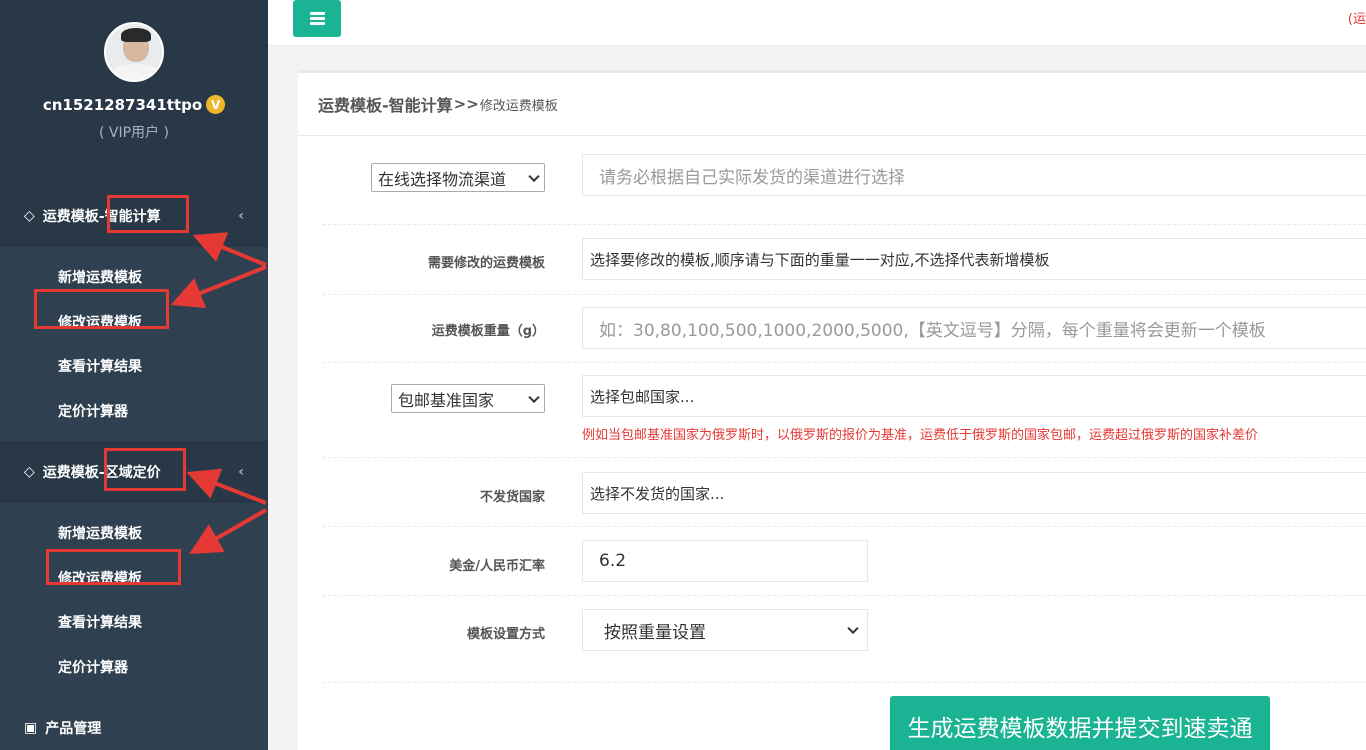  I want to click on channel-select-value: 在线选择物流渠道, so click(442, 179).